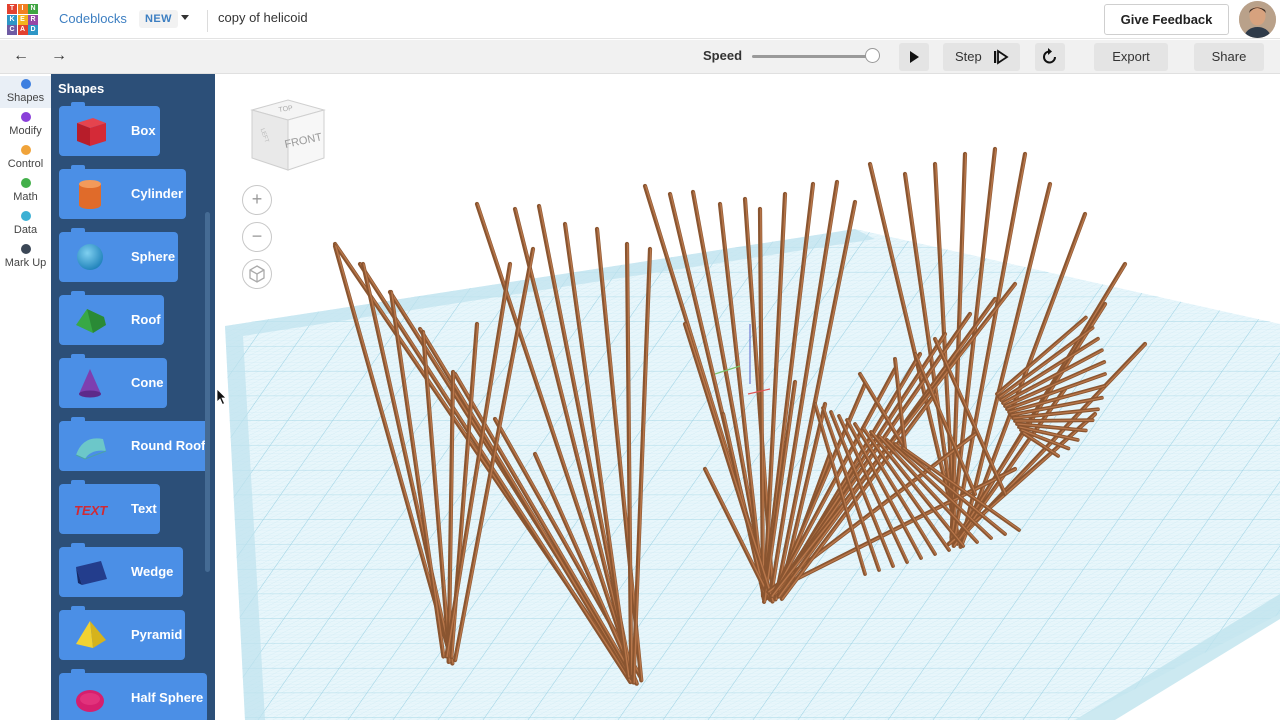 This screenshot has height=720, width=1280. Describe the element at coordinates (91, 635) in the screenshot. I see `pyramid-icon` at that location.